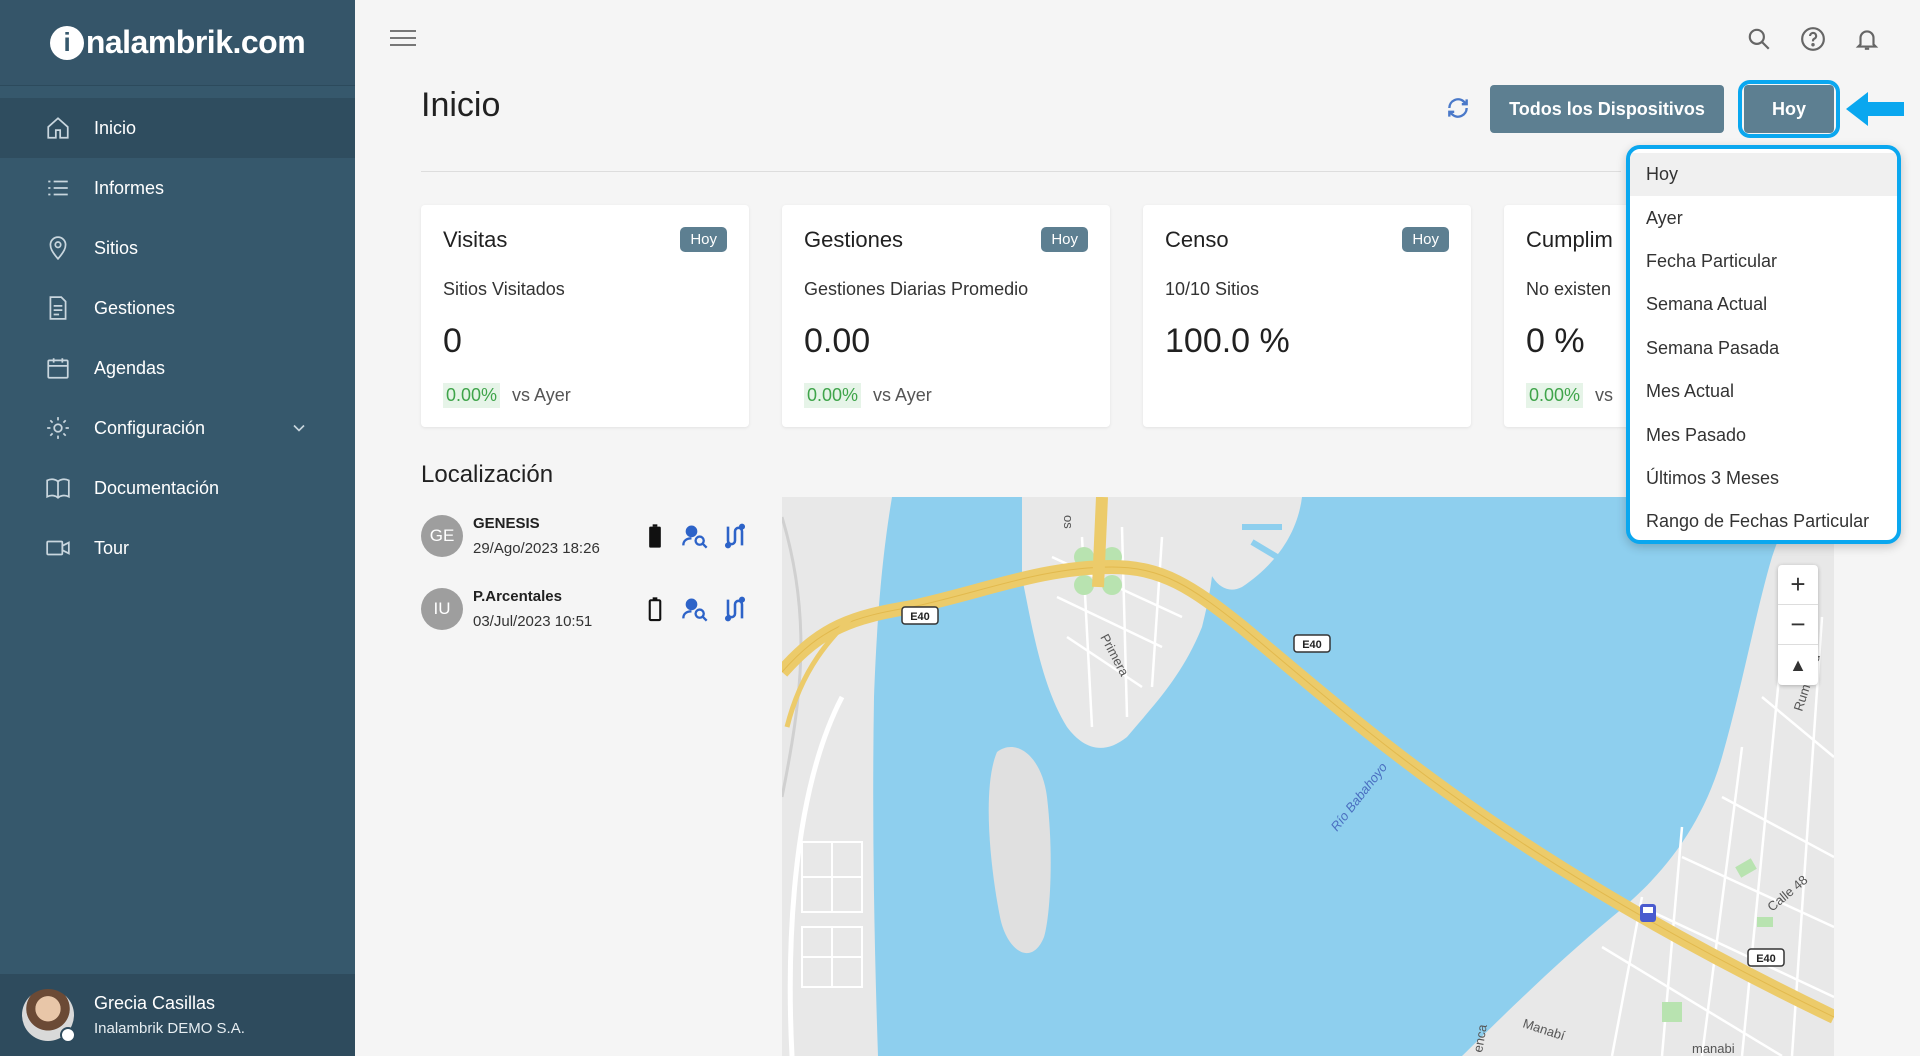  Describe the element at coordinates (1763, 261) in the screenshot. I see `dropdown-option-fecha-particular: Fecha Particular` at that location.